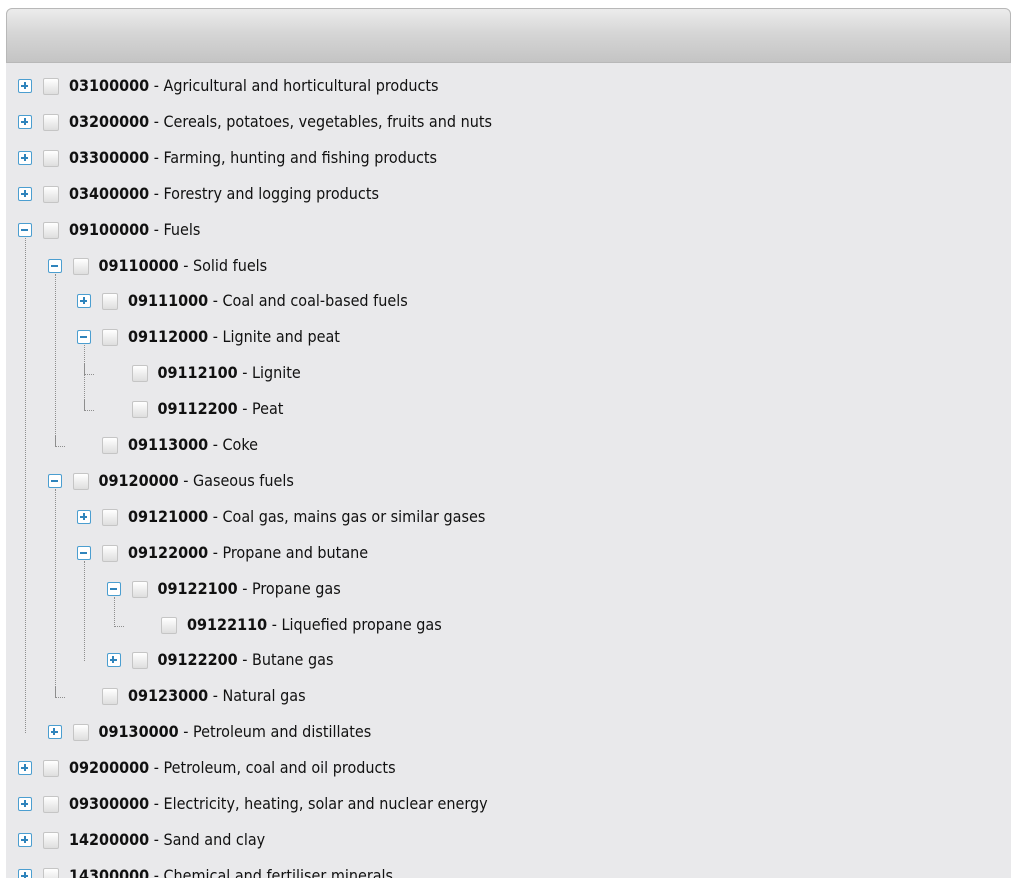 Image resolution: width=1011 pixels, height=878 pixels. Describe the element at coordinates (271, 193) in the screenshot. I see `tree-item-description: Forestry and logging products` at that location.